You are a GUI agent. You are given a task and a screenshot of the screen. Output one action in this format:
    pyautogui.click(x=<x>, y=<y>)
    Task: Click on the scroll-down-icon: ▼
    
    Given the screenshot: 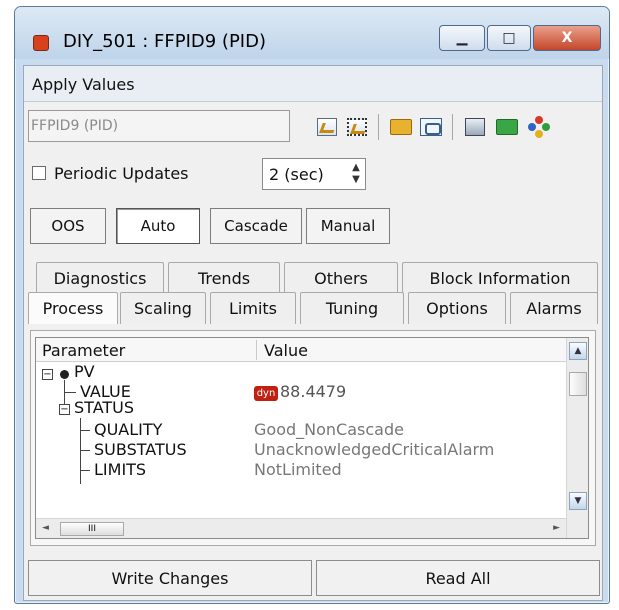 What is the action you would take?
    pyautogui.click(x=578, y=501)
    